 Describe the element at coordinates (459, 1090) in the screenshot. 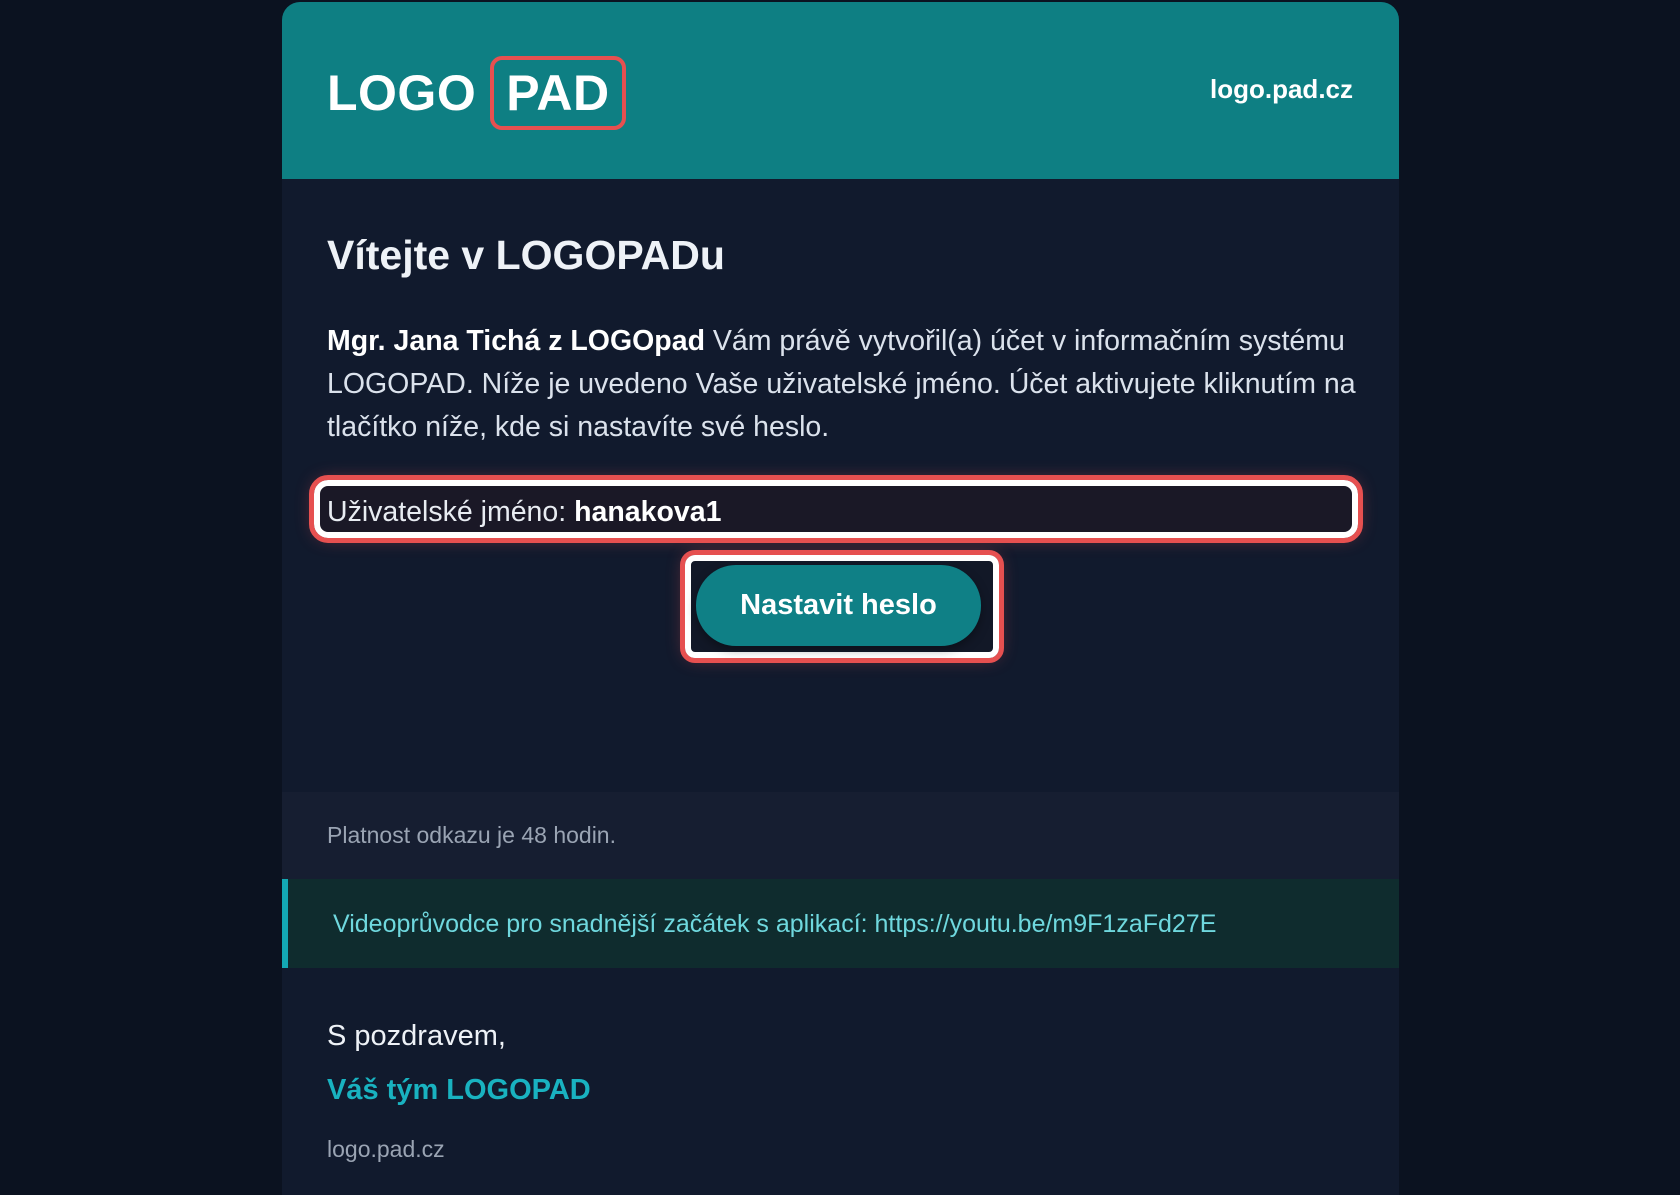

I see `signature-team: Váš tým LOGOPAD` at that location.